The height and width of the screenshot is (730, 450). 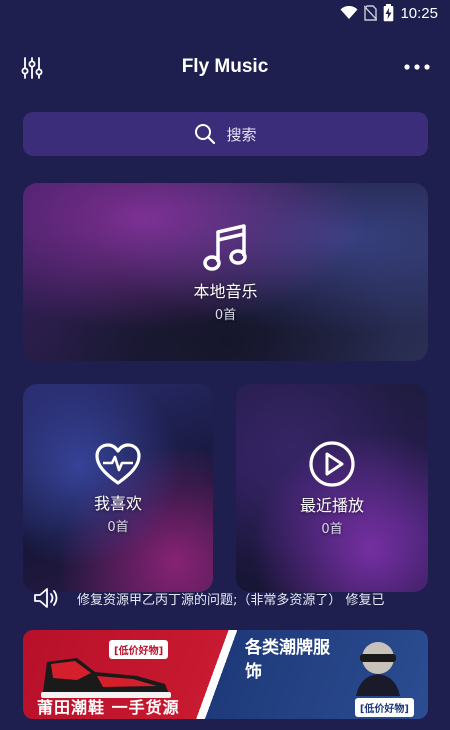 I want to click on recent-label: 最近播放, so click(x=331, y=505).